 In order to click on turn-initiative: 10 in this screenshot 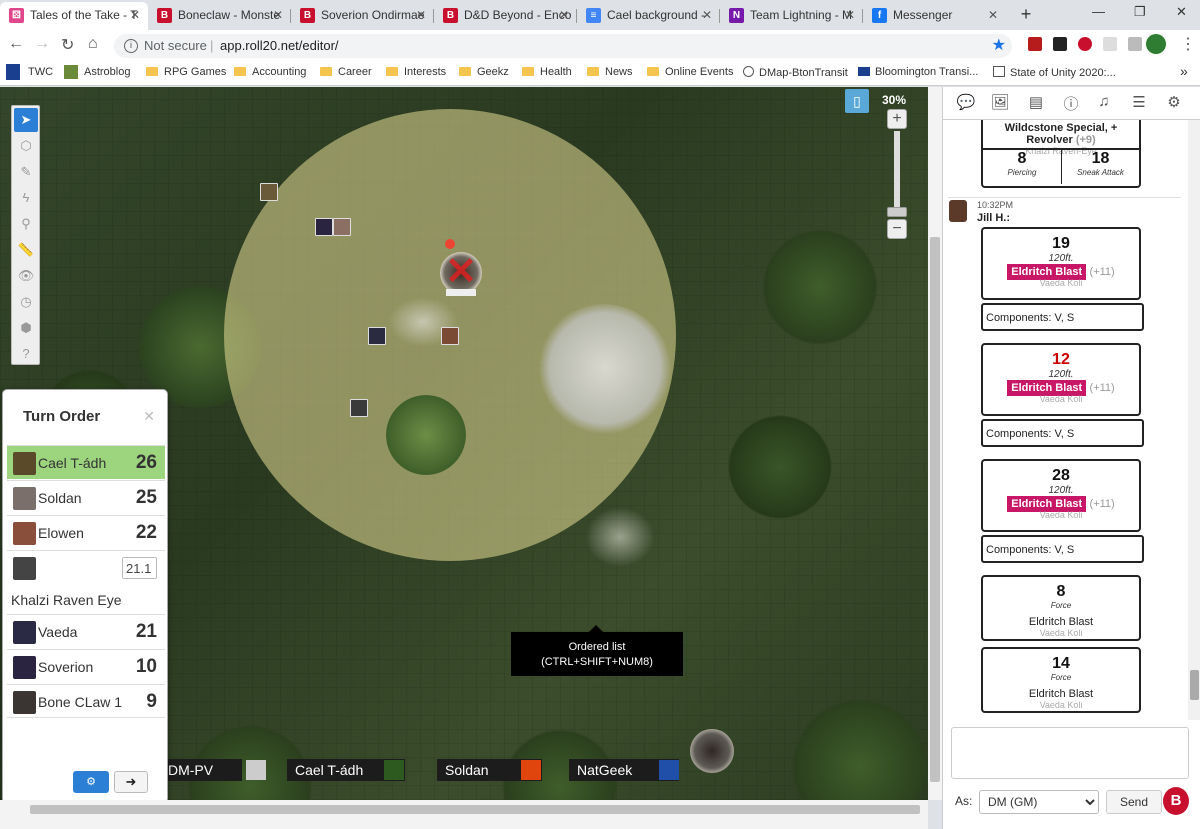, I will do `click(146, 667)`.